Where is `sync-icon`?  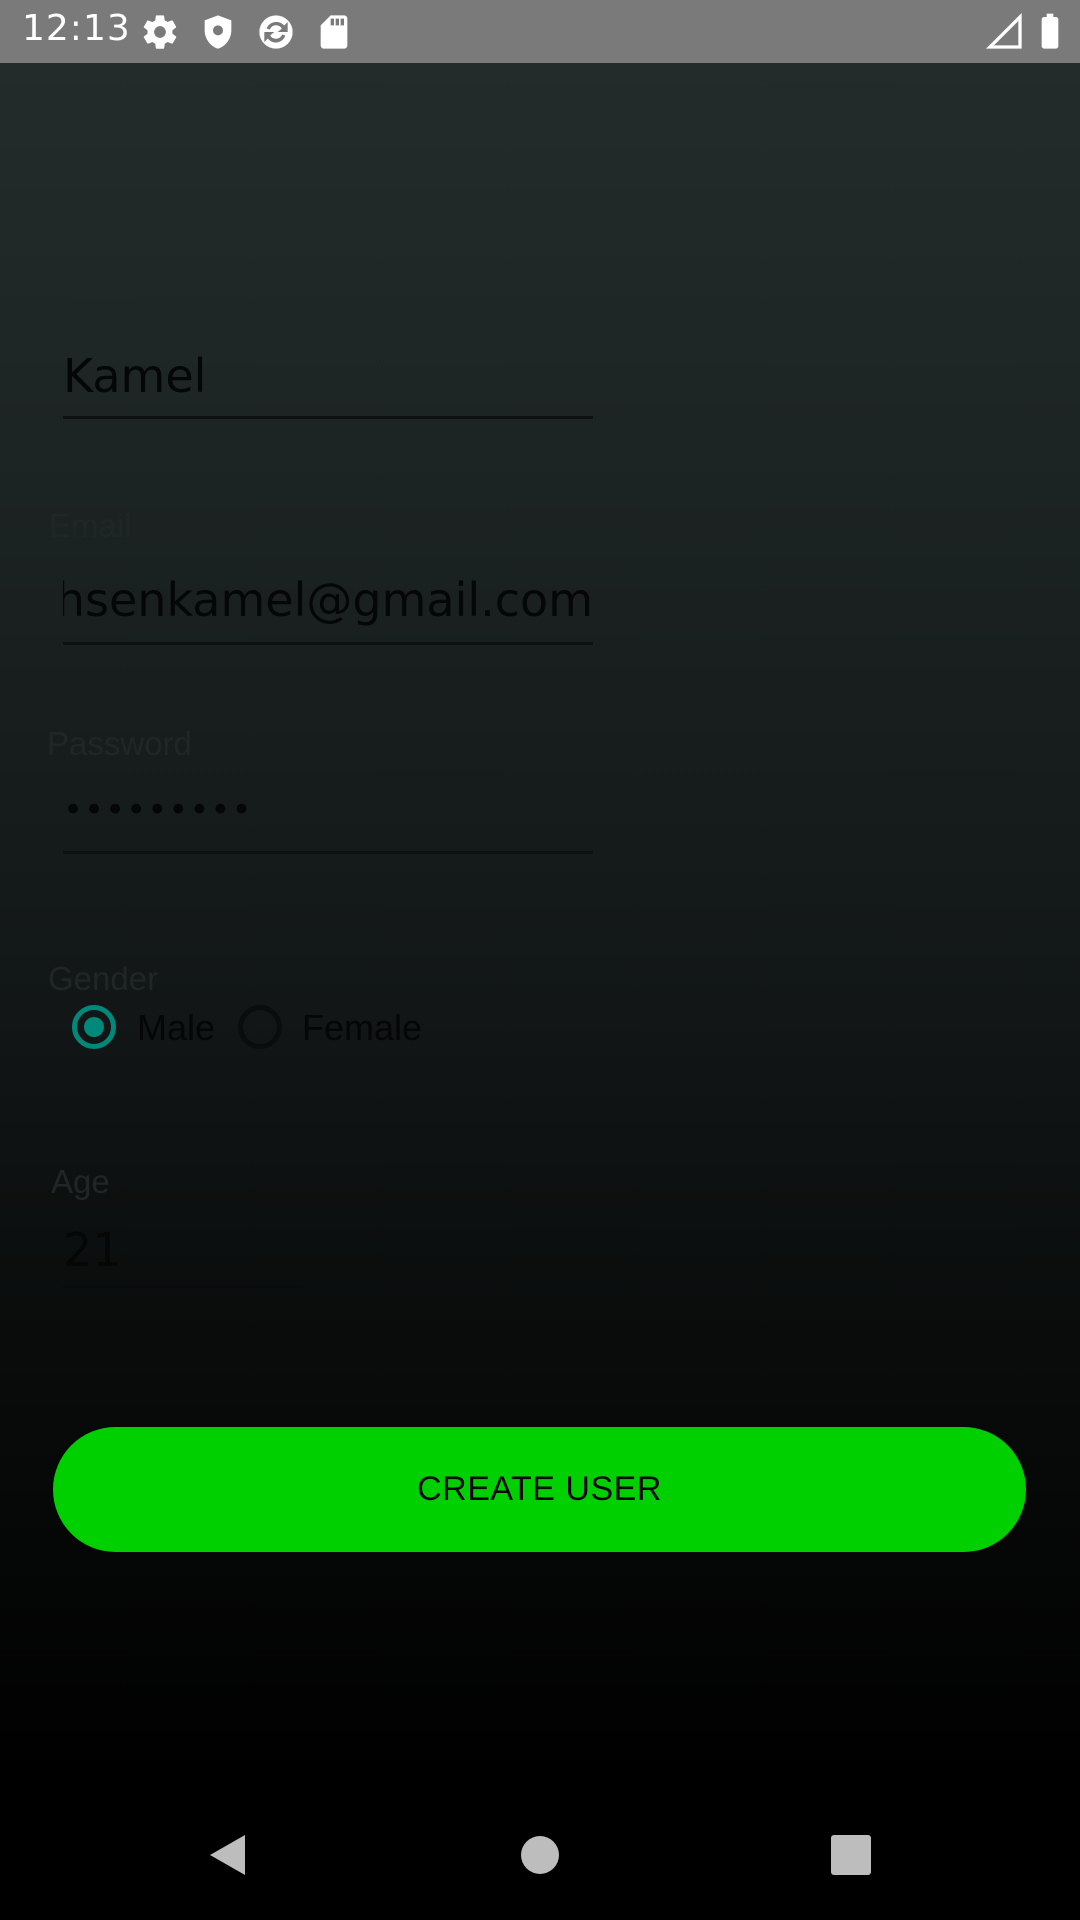
sync-icon is located at coordinates (276, 32).